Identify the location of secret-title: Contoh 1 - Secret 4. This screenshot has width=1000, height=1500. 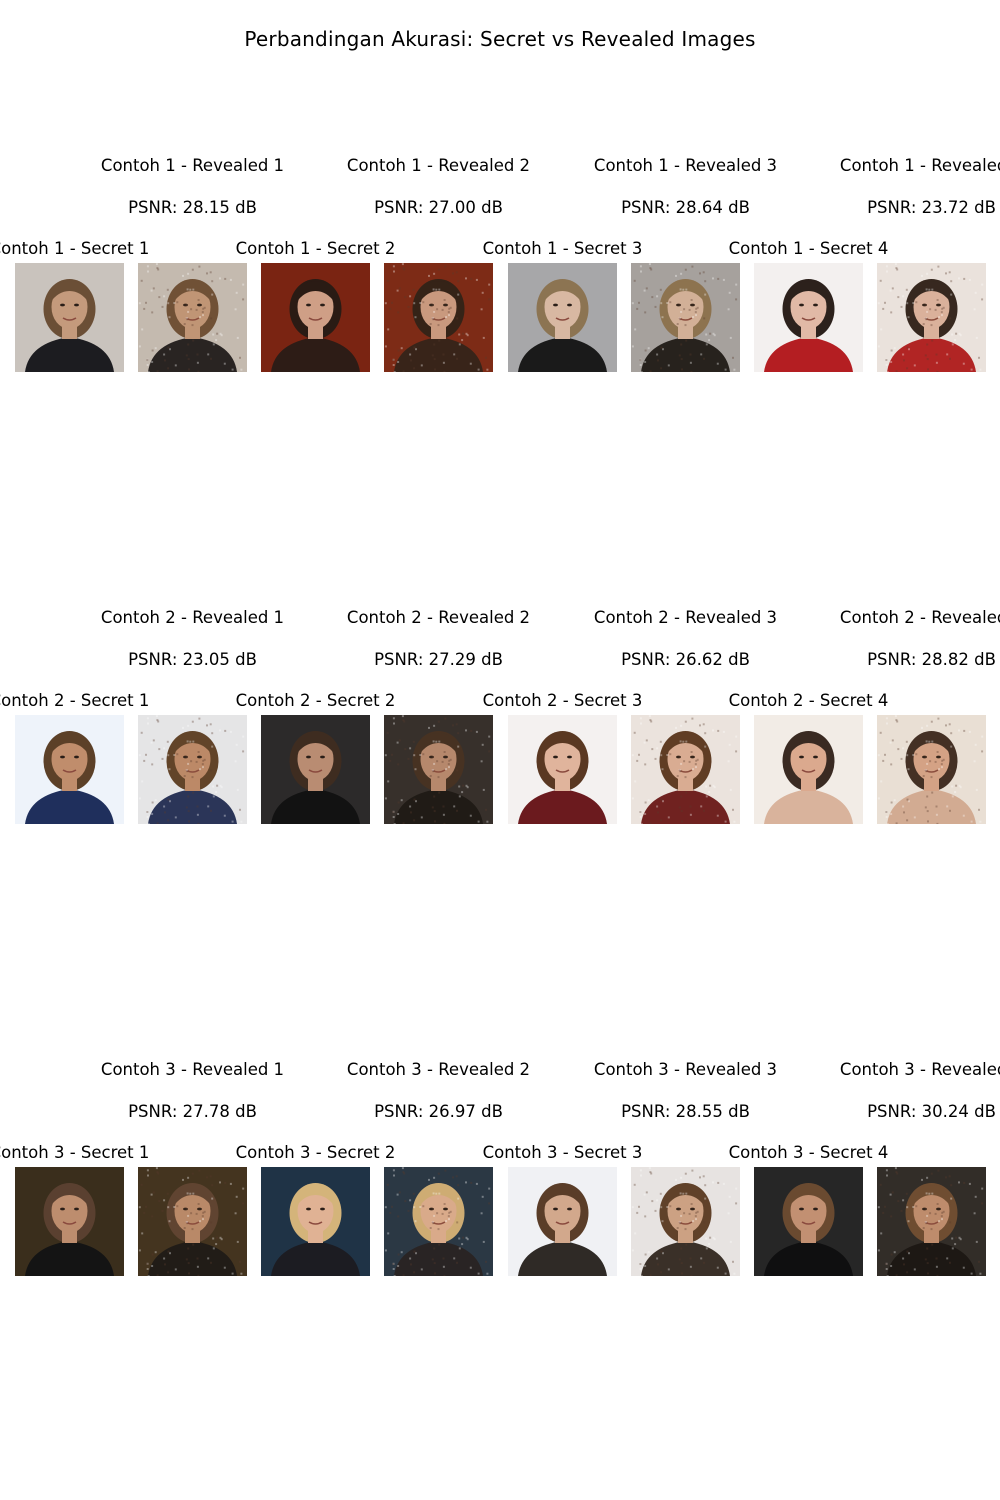
(808, 248).